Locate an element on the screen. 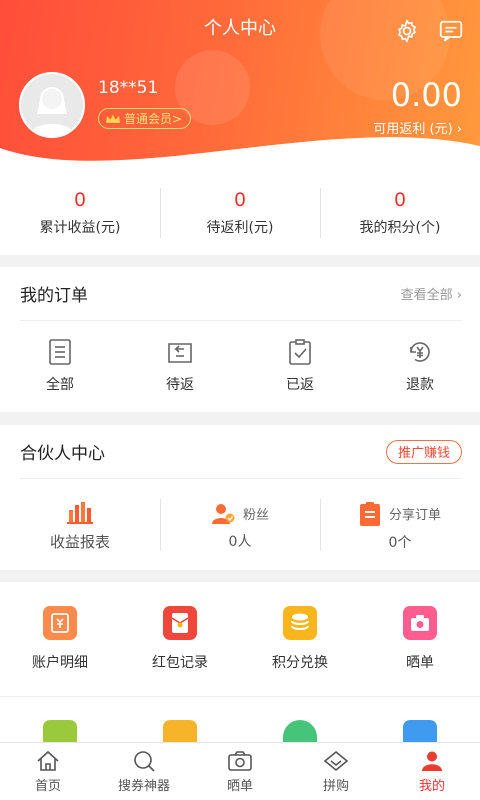 This screenshot has width=480, height=800. earnings-report-label: 收益报表 is located at coordinates (79, 542).